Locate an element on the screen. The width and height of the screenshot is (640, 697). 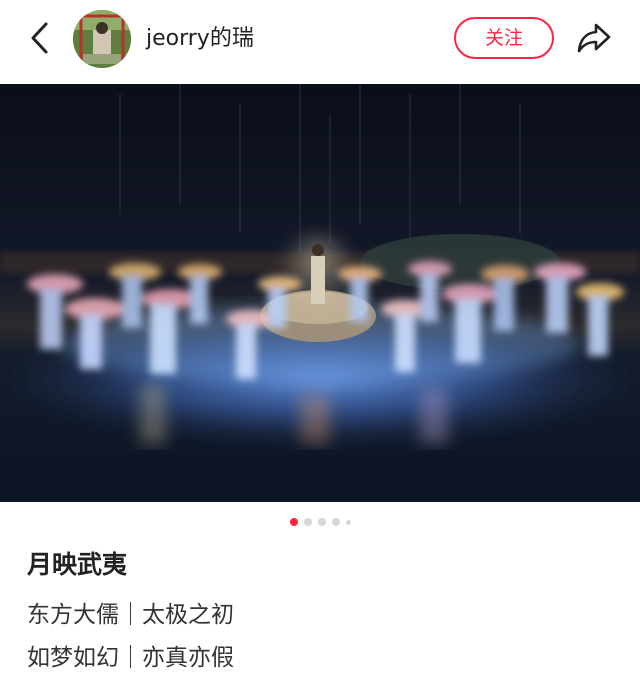
post-text-line: 如梦如幻｜亦真亦假 is located at coordinates (130, 658).